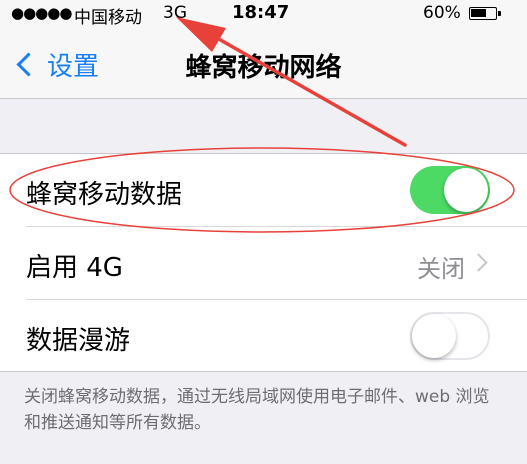 This screenshot has height=464, width=527. What do you see at coordinates (485, 13) in the screenshot?
I see `battery-icon` at bounding box center [485, 13].